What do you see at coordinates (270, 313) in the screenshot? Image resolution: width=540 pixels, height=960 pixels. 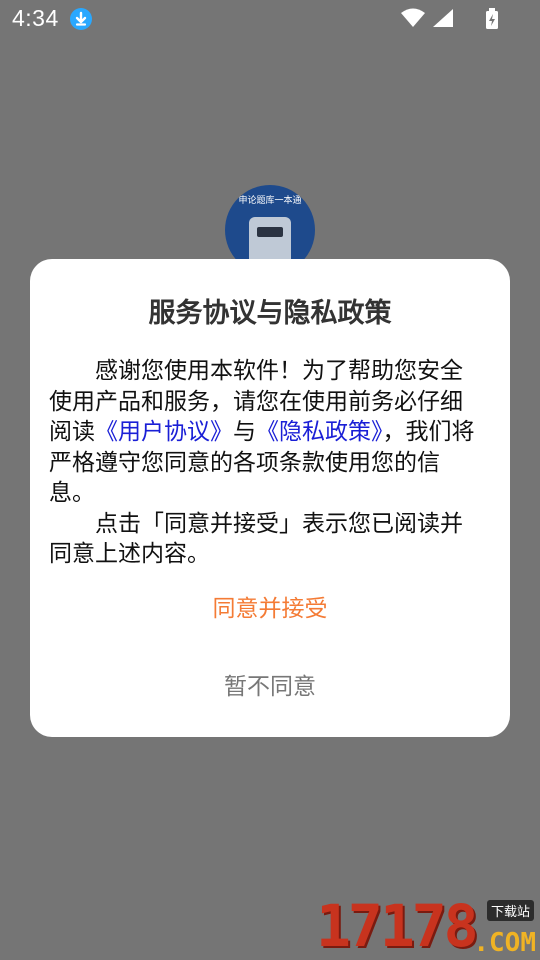 I see `dialog-title: 服务协议与隐私政策` at bounding box center [270, 313].